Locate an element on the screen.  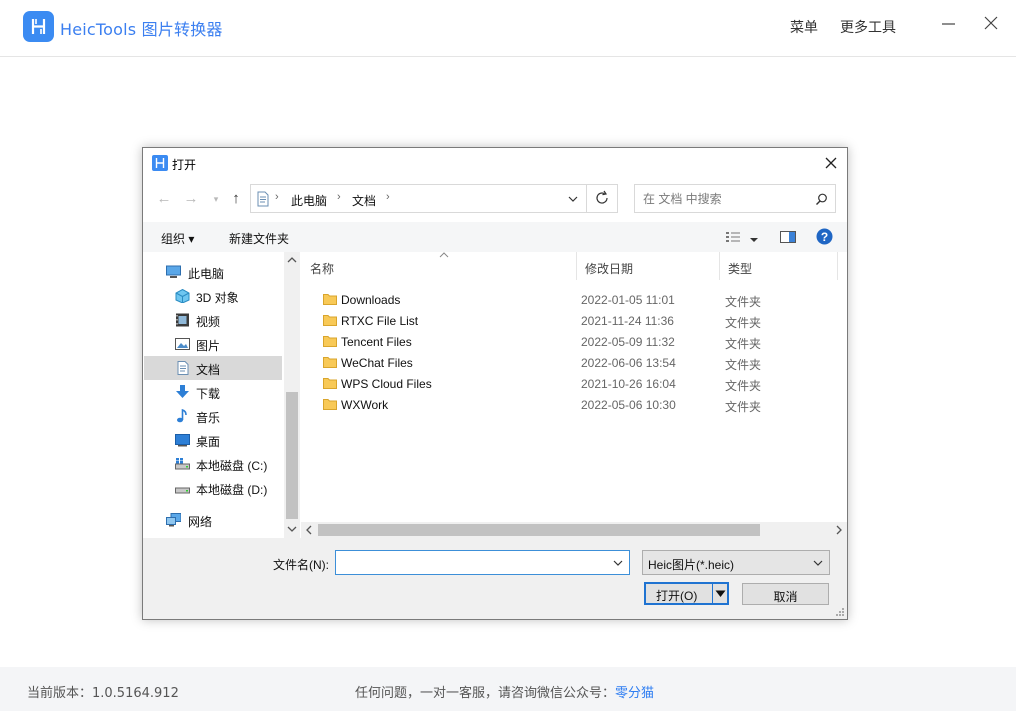
forward-arrow-icon: → is located at coordinates (191, 199).